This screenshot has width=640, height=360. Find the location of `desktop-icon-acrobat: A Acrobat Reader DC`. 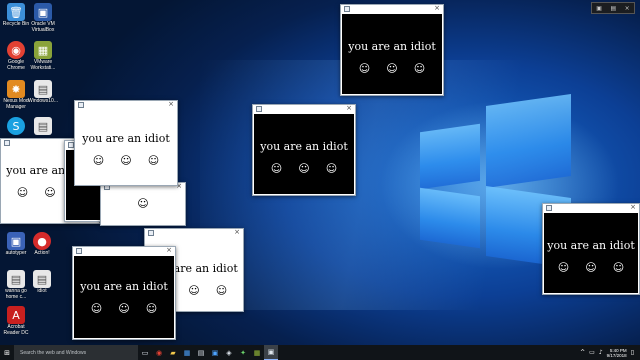

desktop-icon-acrobat: A Acrobat Reader DC is located at coordinates (16, 321).